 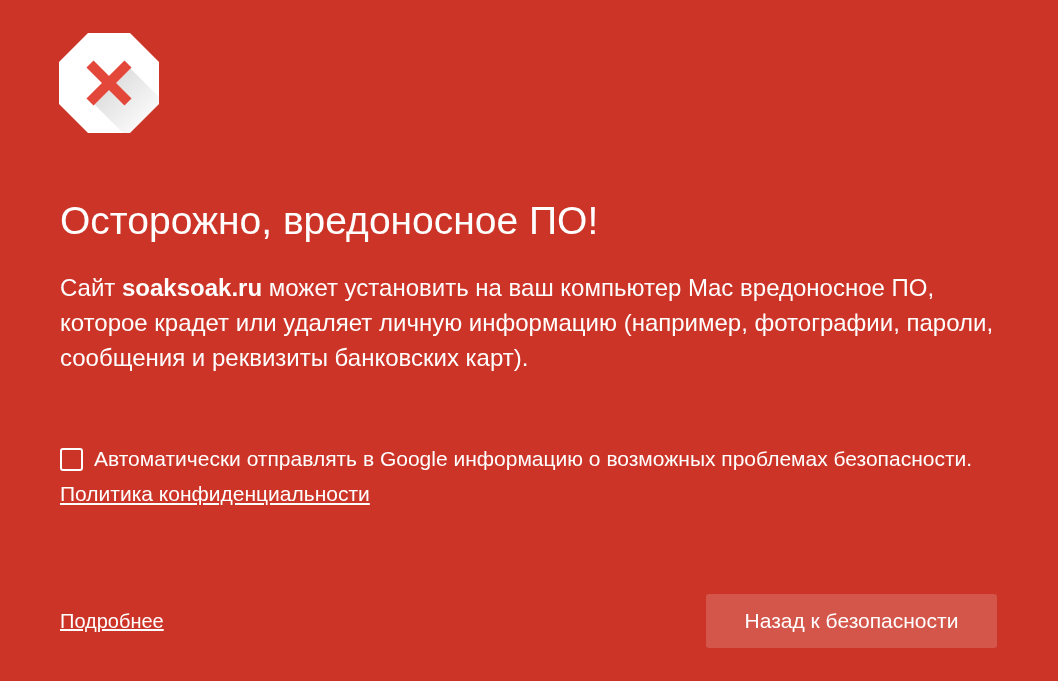 What do you see at coordinates (215, 494) in the screenshot?
I see `privacy-policy-link: Политика конфиденциальности` at bounding box center [215, 494].